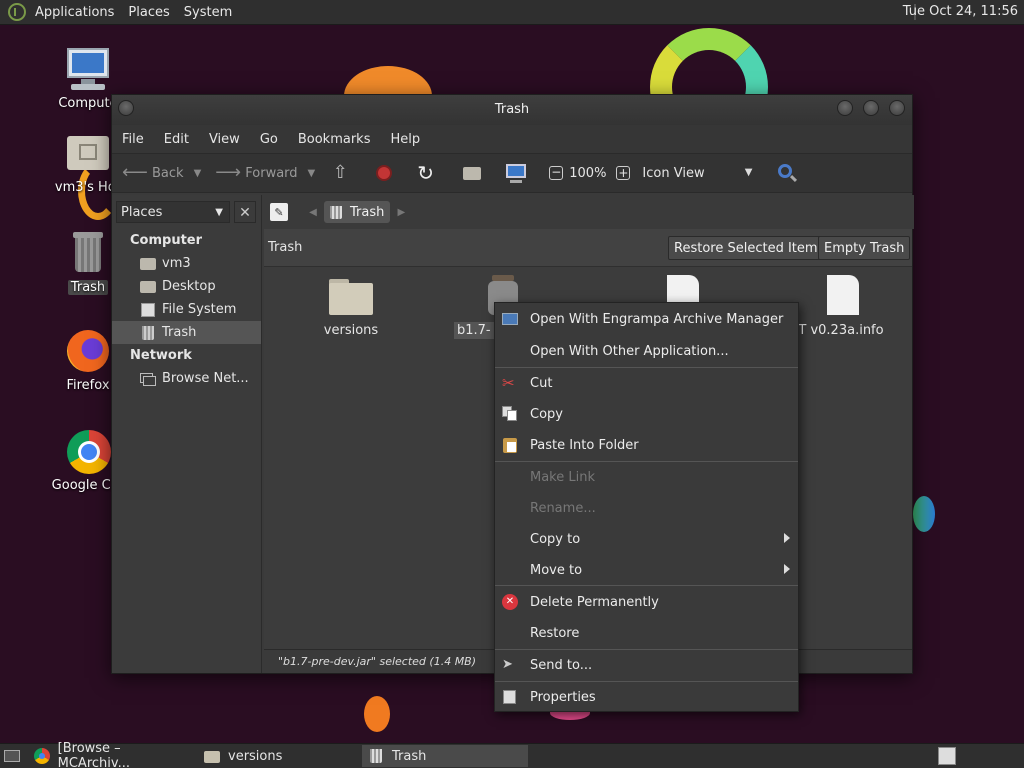 Image resolution: width=1024 pixels, height=768 pixels. I want to click on zoom-in-icon: +, so click(623, 173).